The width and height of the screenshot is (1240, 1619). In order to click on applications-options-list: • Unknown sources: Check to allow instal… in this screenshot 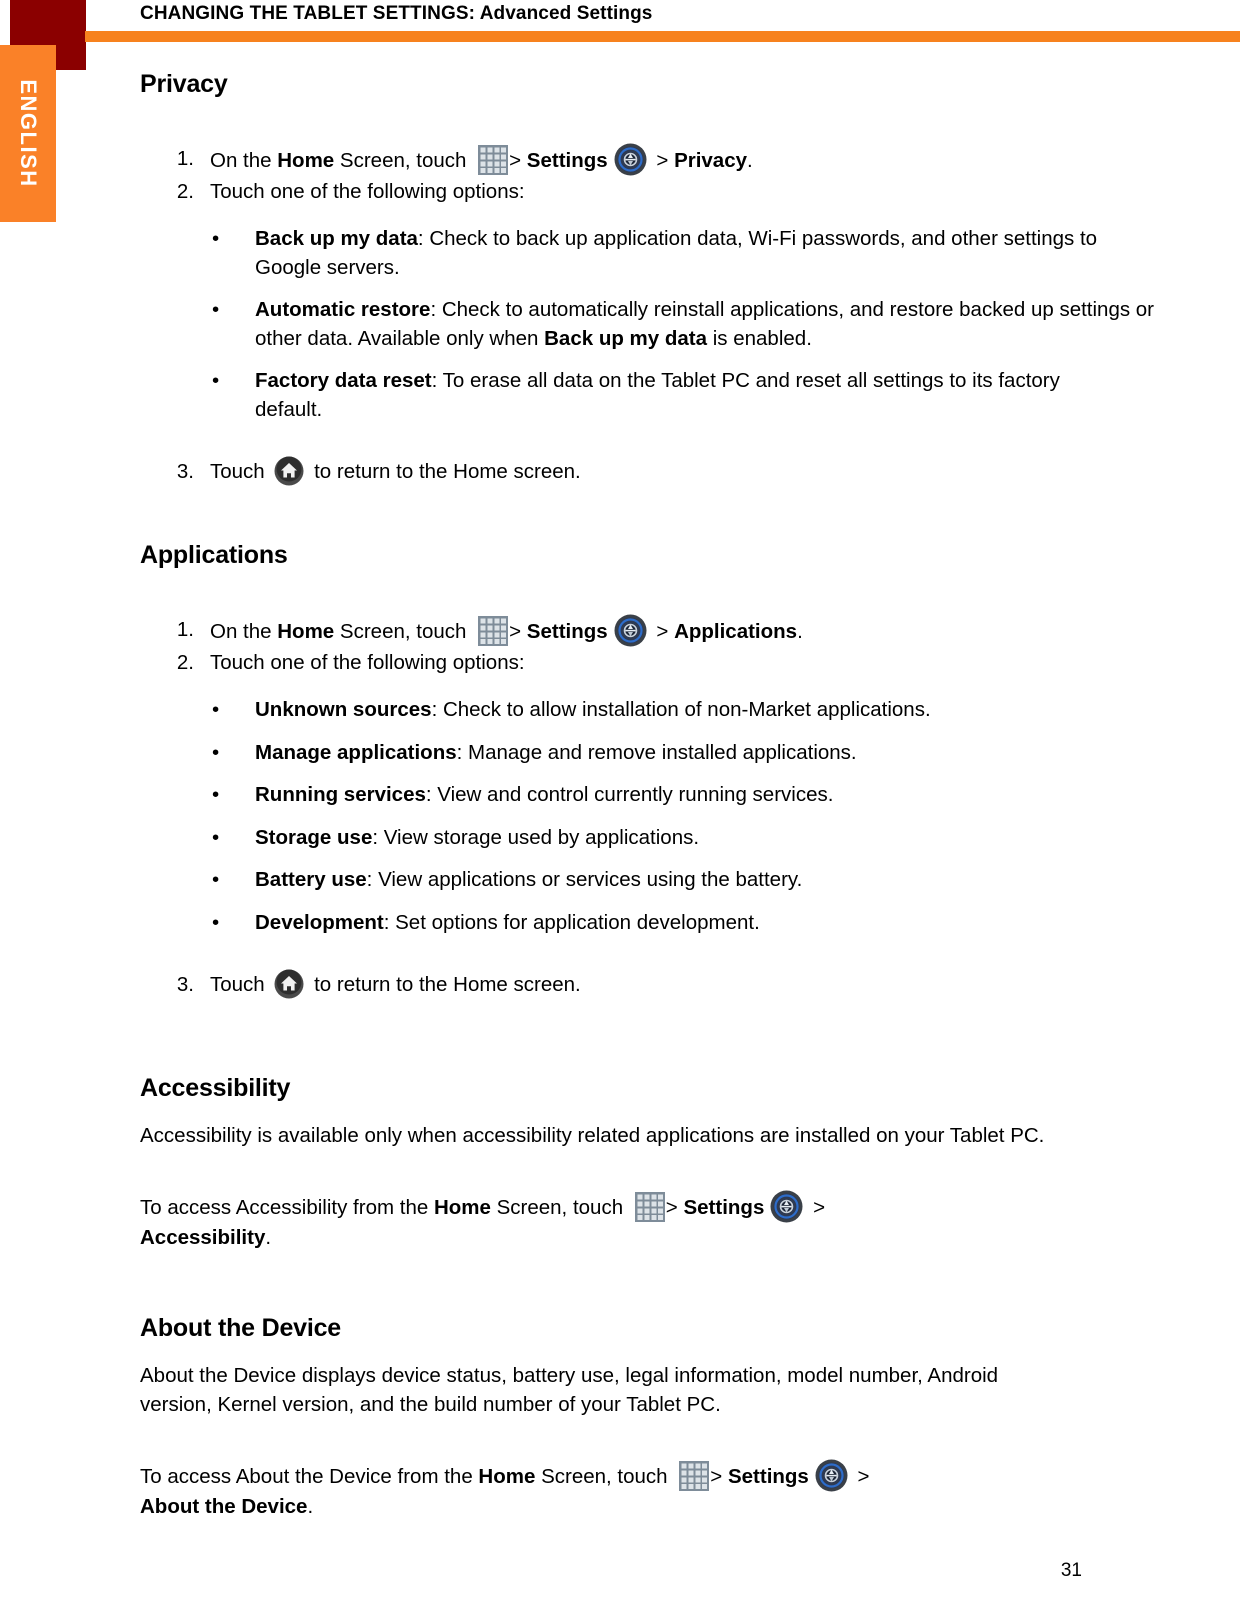, I will do `click(610, 816)`.